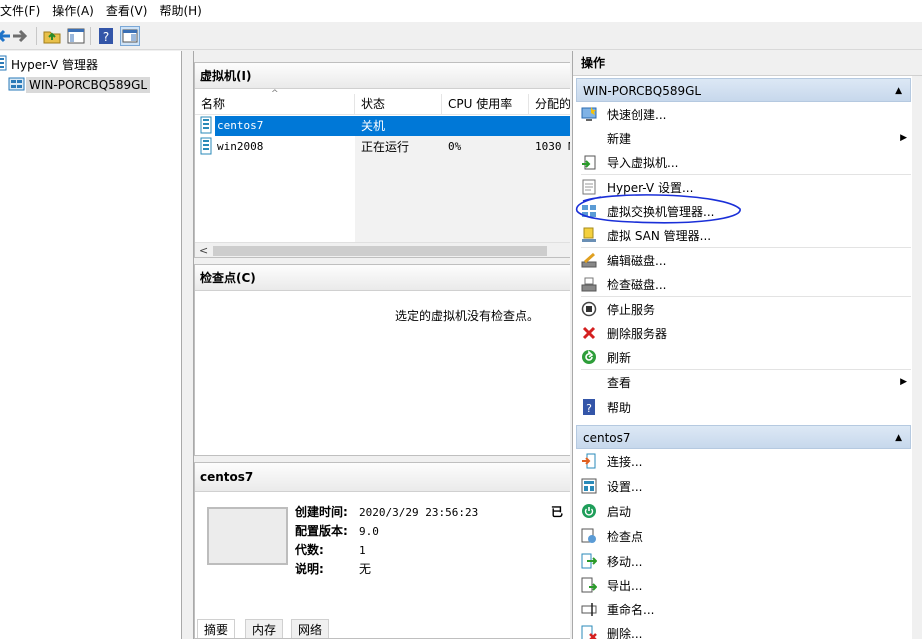 The image size is (922, 639). What do you see at coordinates (461, 11) in the screenshot?
I see `menu-bar: 文件(F) 操作(A) 查看(V) 帮助(H)` at bounding box center [461, 11].